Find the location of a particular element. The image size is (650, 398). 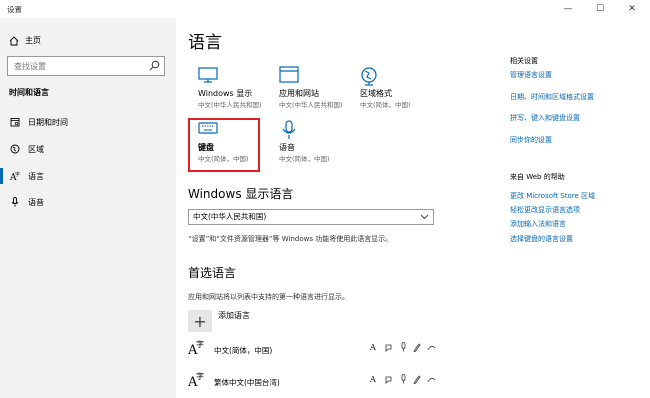

add-language-button: + 添加语言 is located at coordinates (219, 321).